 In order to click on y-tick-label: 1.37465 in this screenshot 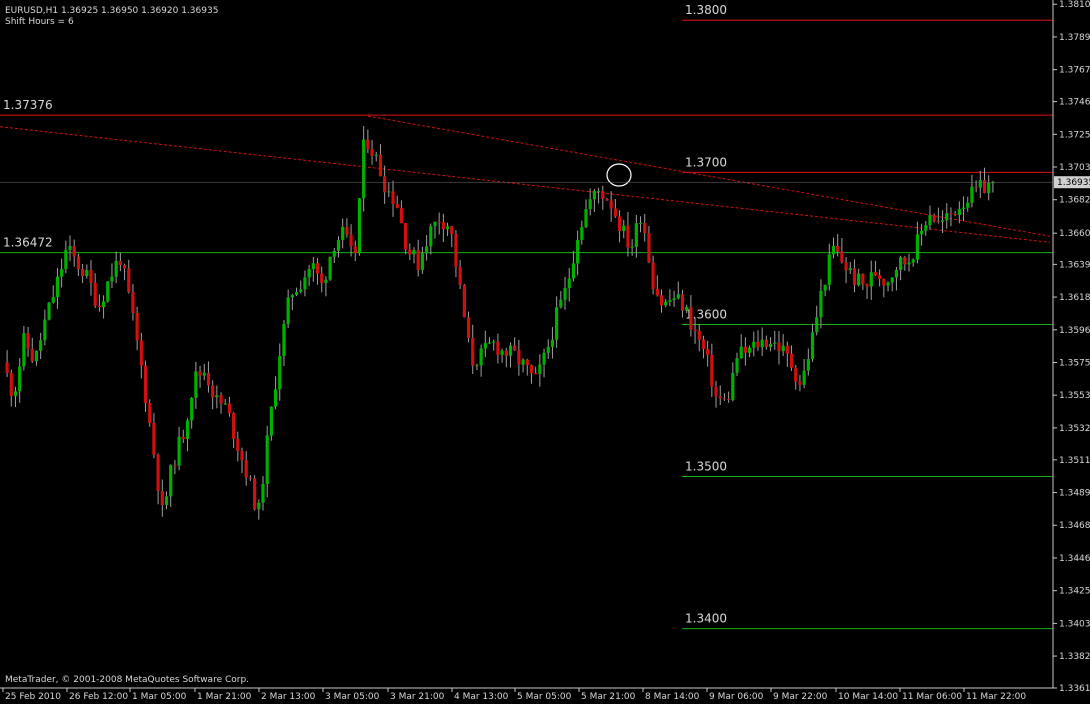, I will do `click(1074, 103)`.